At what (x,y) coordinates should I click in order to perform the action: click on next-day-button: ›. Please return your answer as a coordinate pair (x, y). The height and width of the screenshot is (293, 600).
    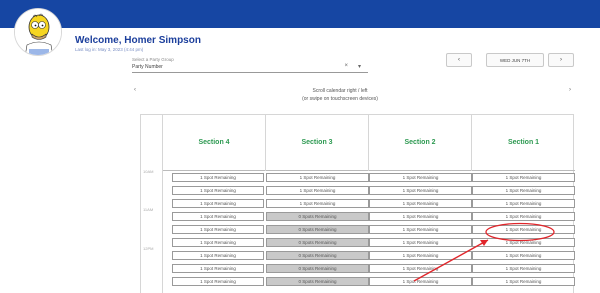
    Looking at the image, I should click on (561, 60).